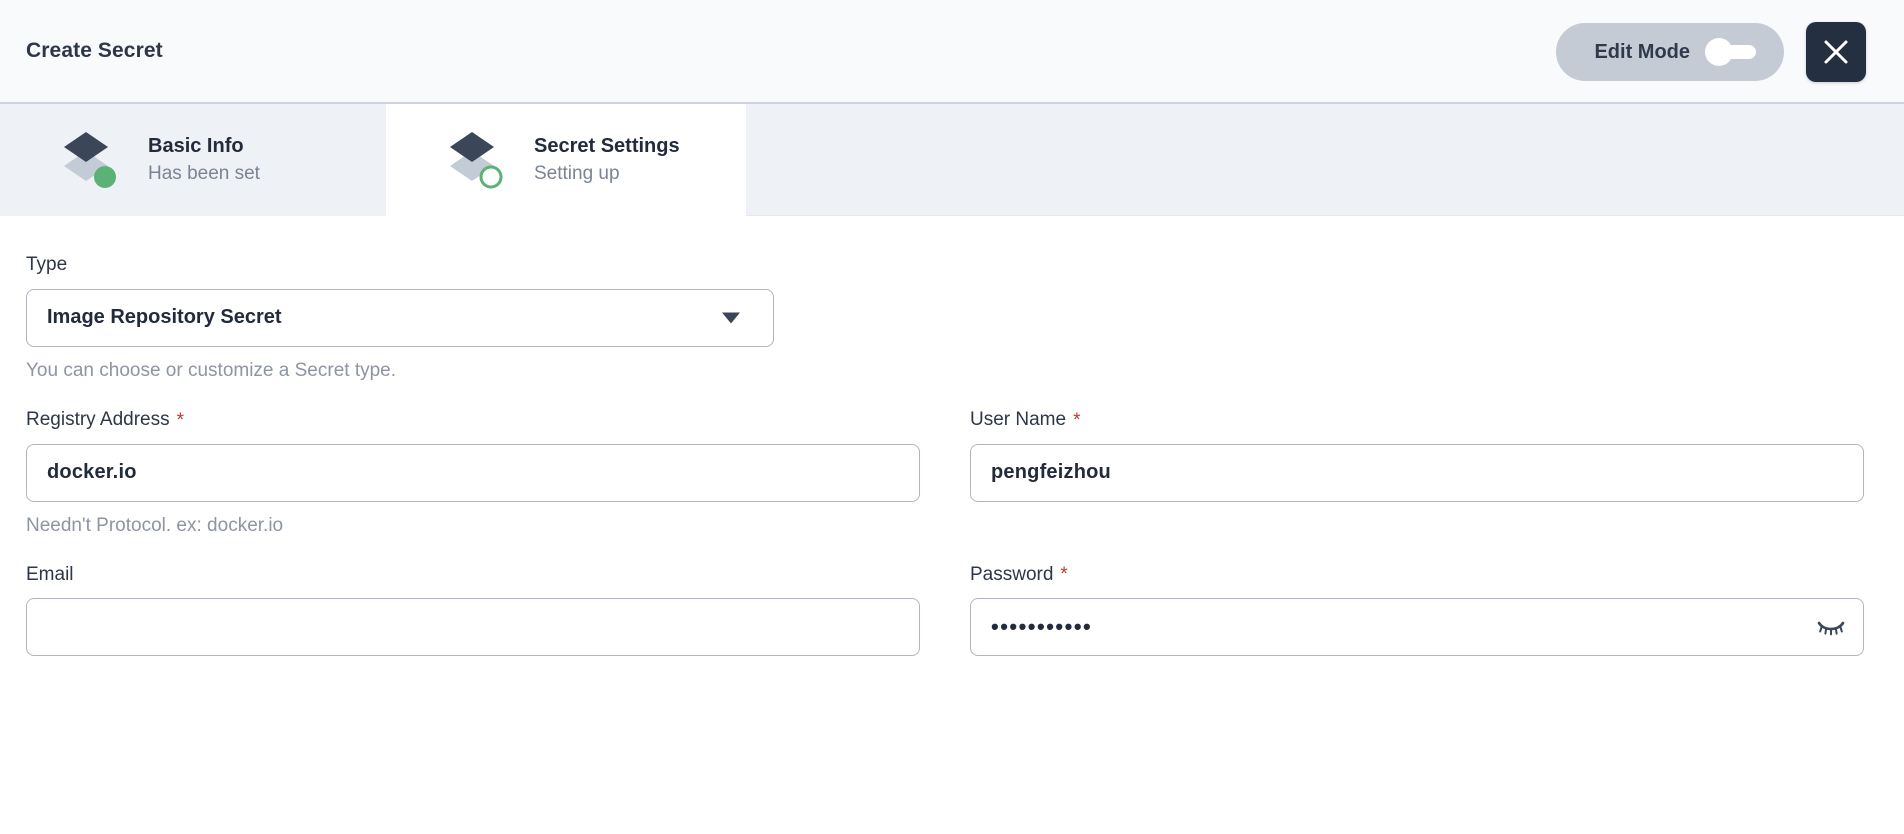 The width and height of the screenshot is (1904, 834). I want to click on email-label: Email, so click(473, 575).